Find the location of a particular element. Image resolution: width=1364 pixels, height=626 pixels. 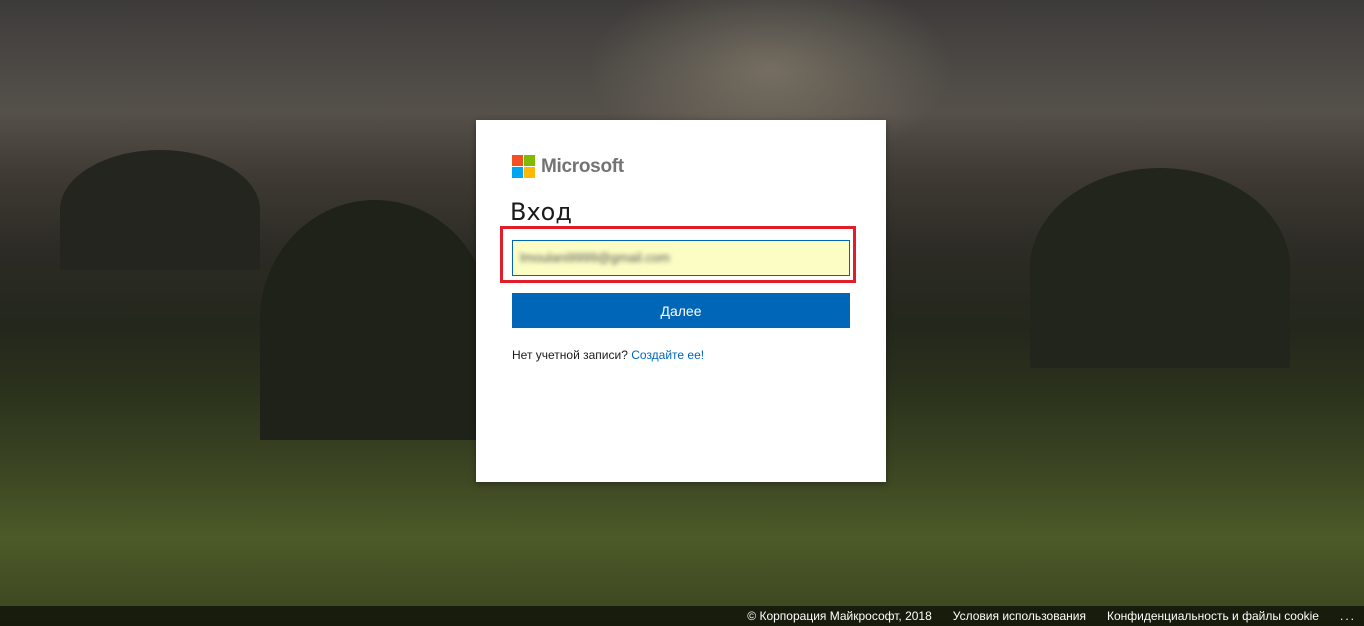

next-button: Далее is located at coordinates (681, 310).